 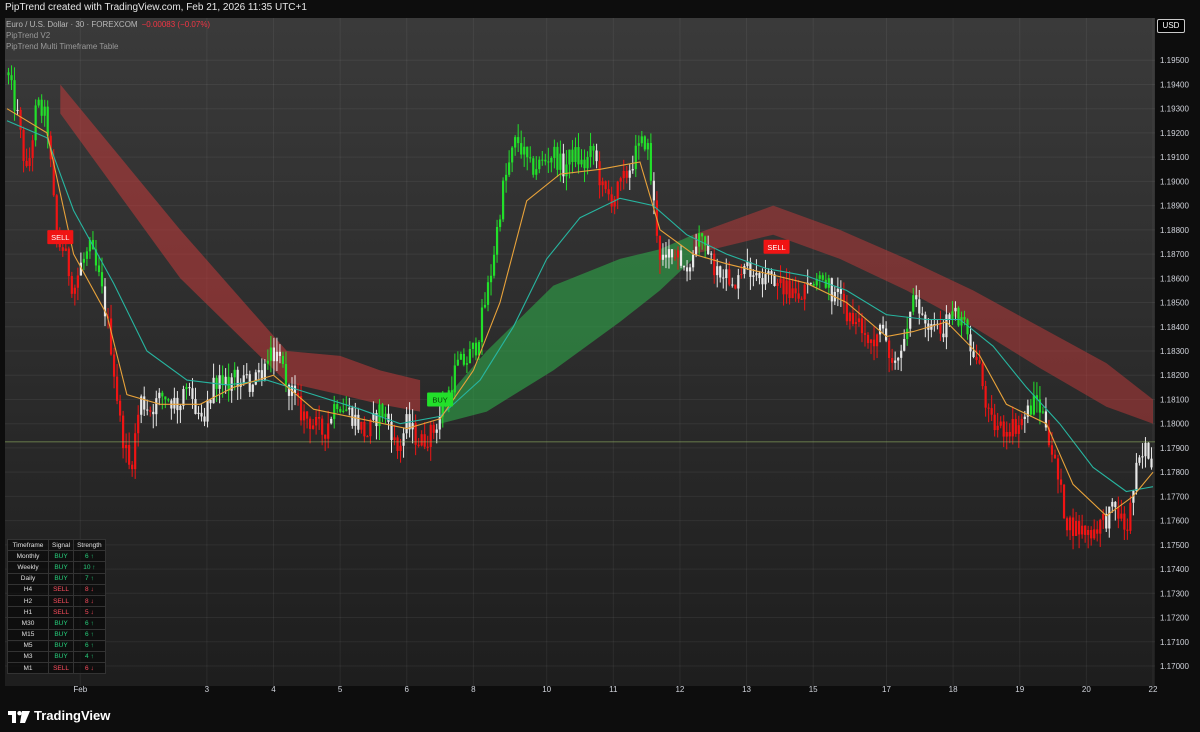 What do you see at coordinates (776, 247) in the screenshot?
I see `sell-signal-label: SELL` at bounding box center [776, 247].